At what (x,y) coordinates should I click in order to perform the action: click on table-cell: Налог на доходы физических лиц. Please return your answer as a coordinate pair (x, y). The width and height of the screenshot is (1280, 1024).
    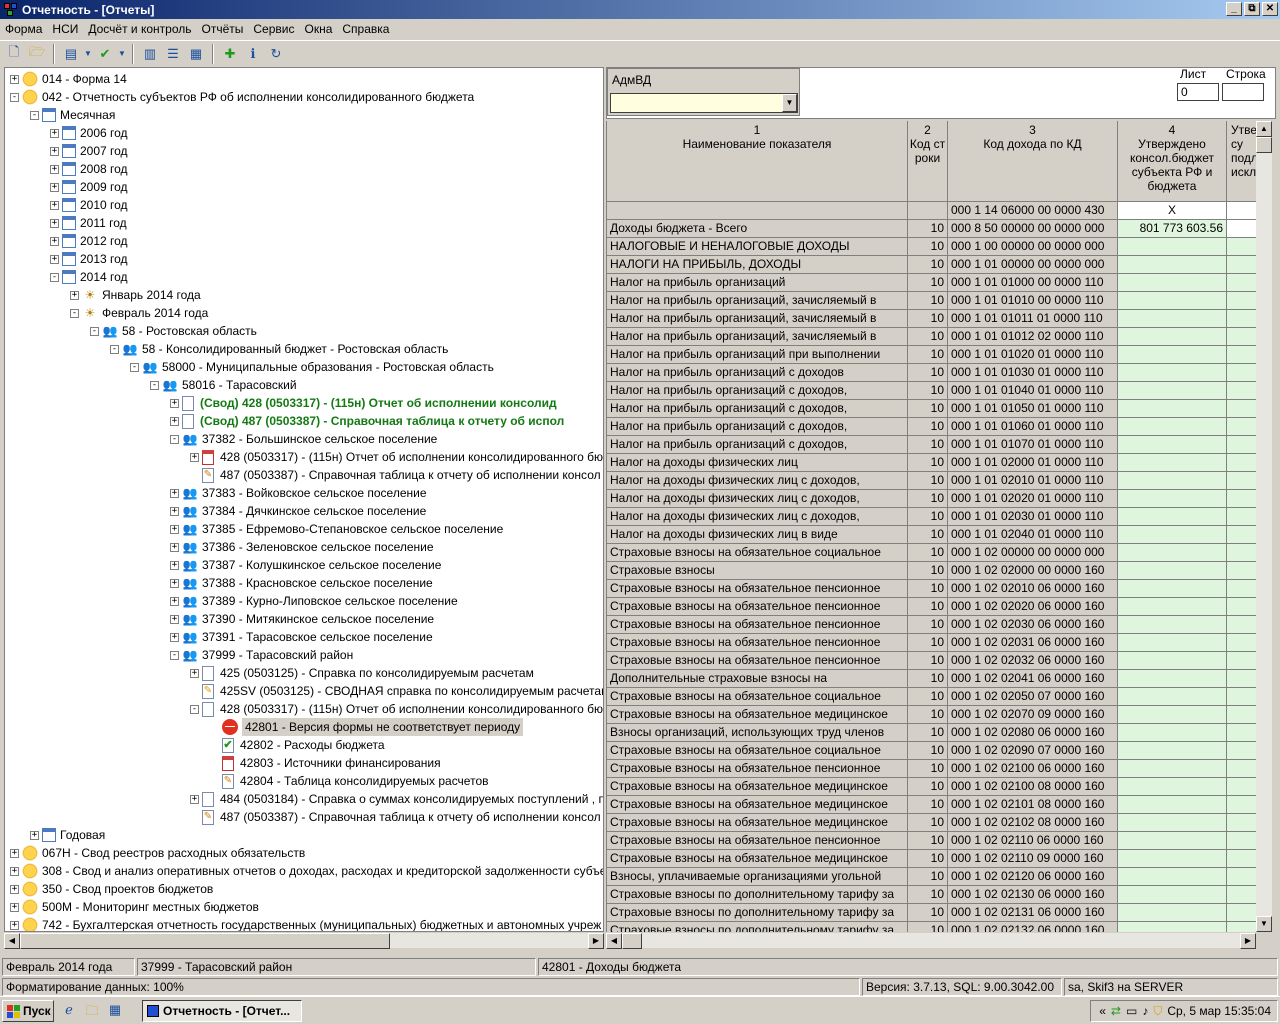
    Looking at the image, I should click on (757, 463).